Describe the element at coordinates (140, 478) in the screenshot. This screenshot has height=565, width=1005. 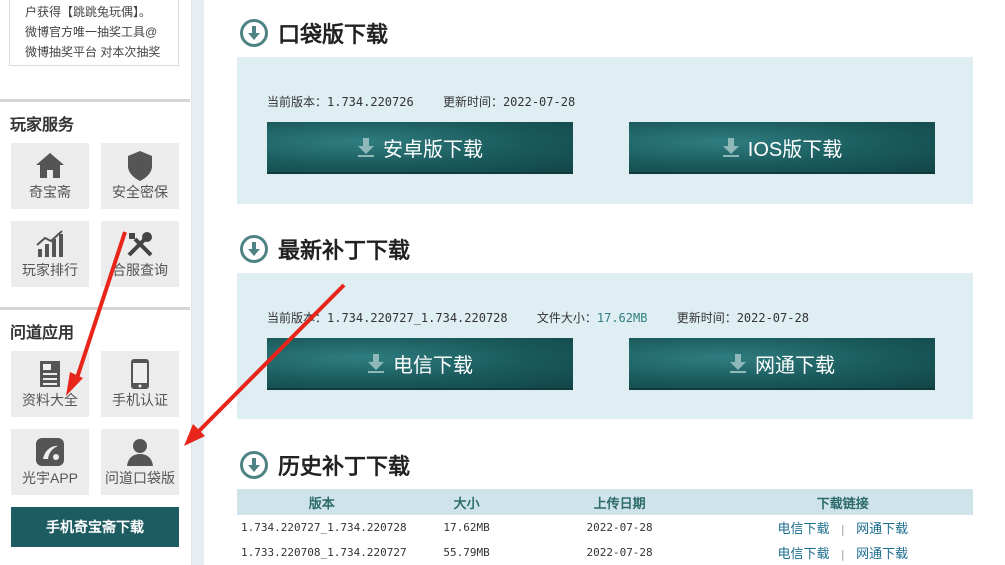
I see `tile-label: 问道口袋版` at that location.